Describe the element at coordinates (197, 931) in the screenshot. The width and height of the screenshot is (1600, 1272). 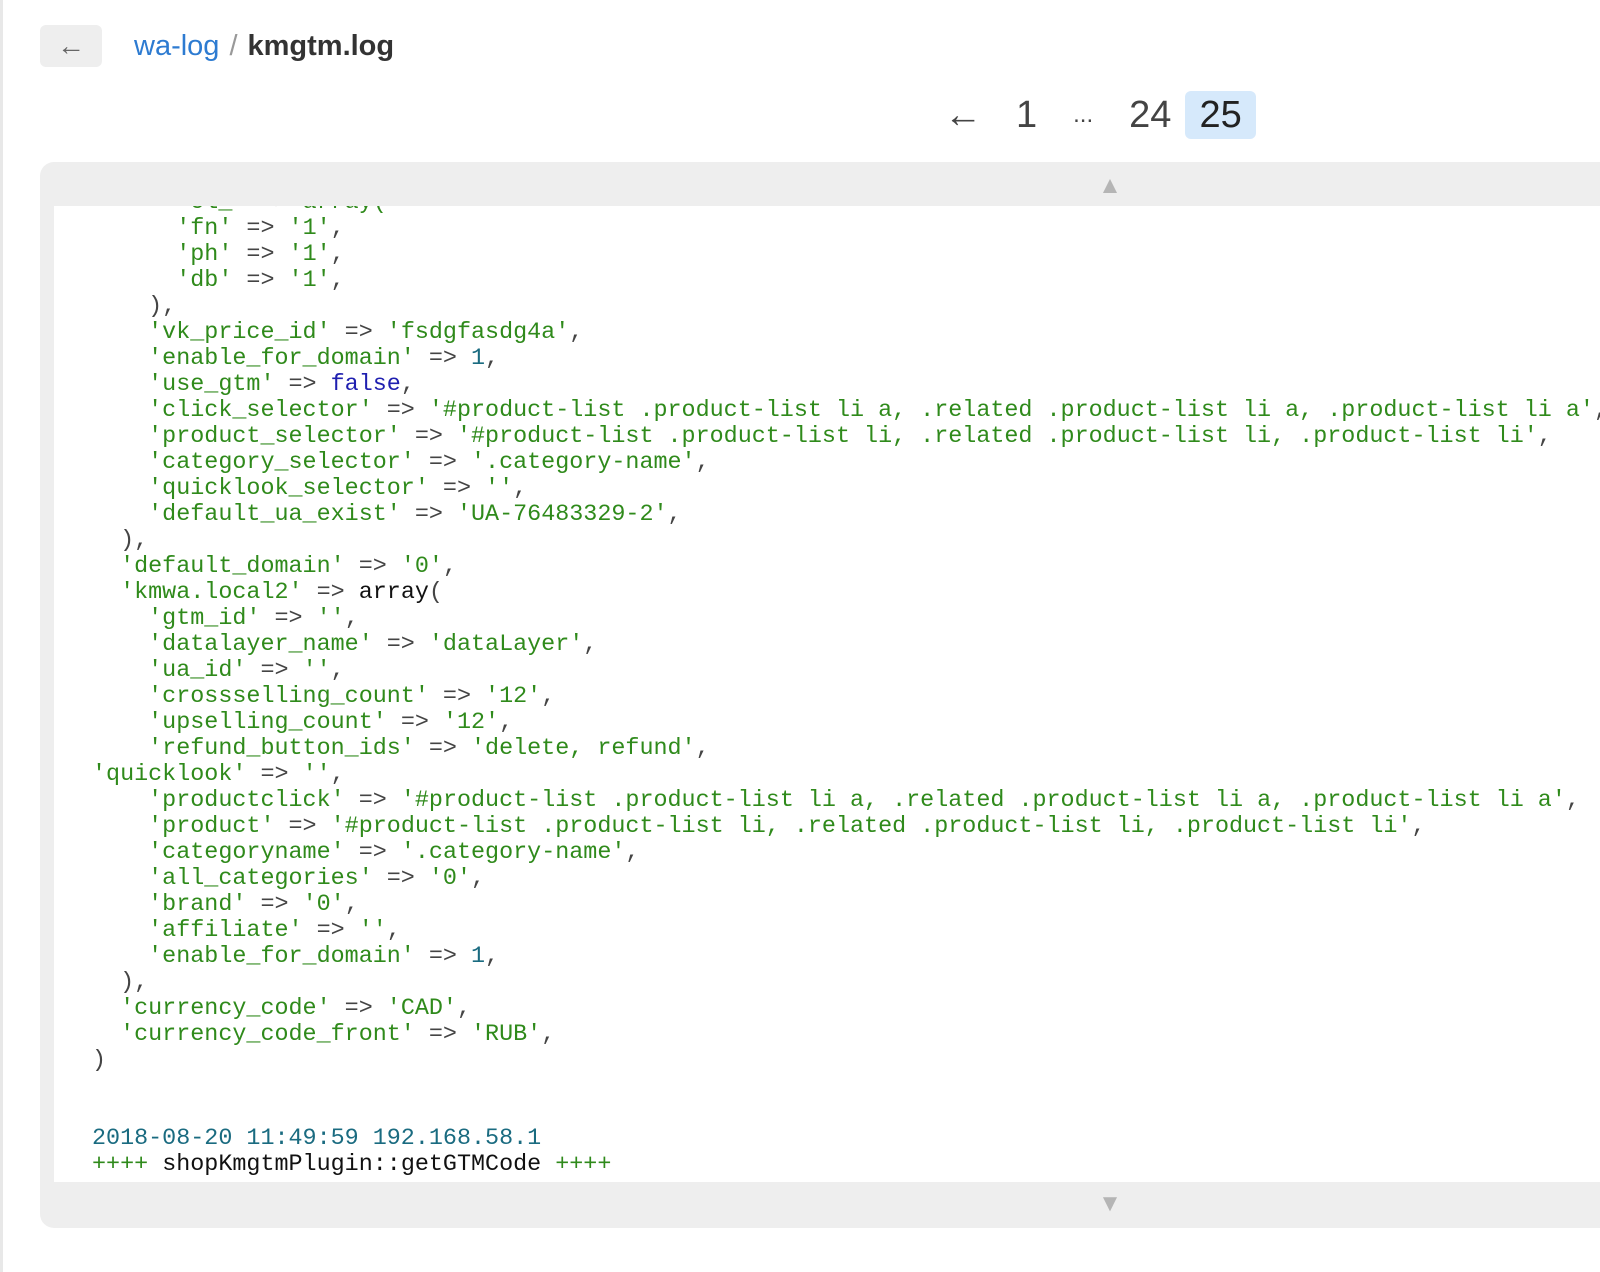
I see `log-token: 'affiliate'` at that location.